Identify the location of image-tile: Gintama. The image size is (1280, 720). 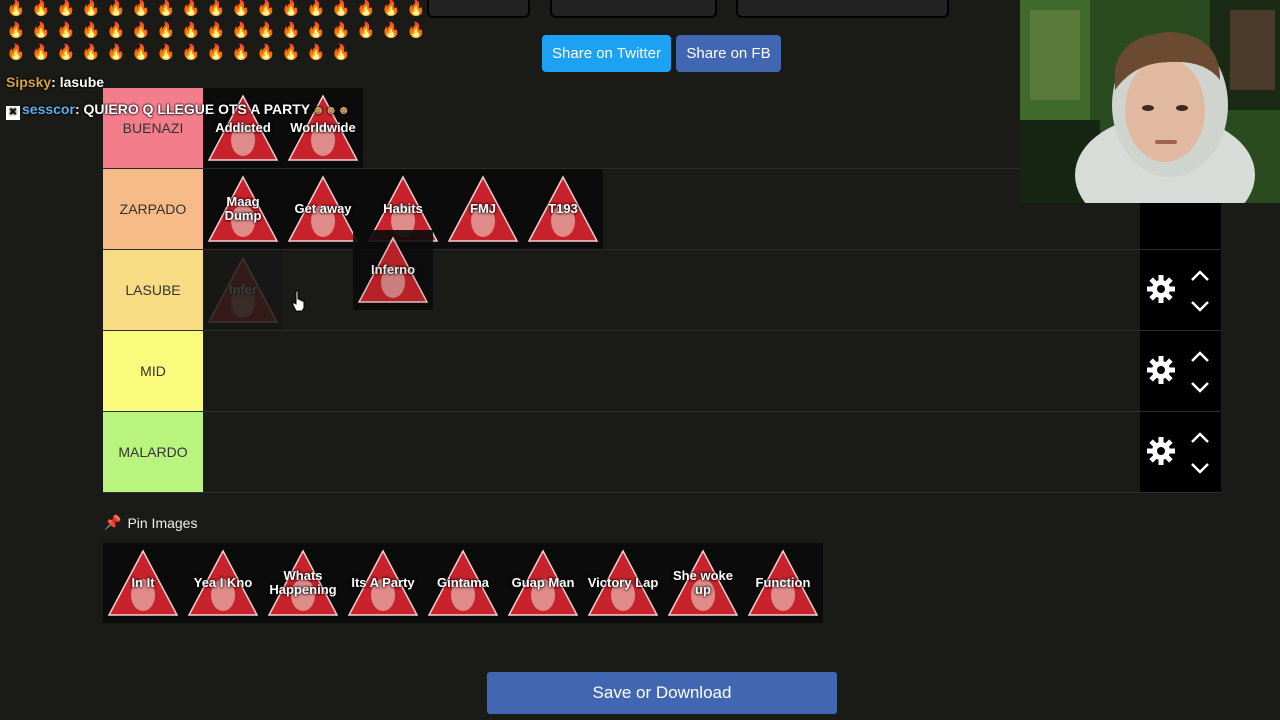
(463, 583).